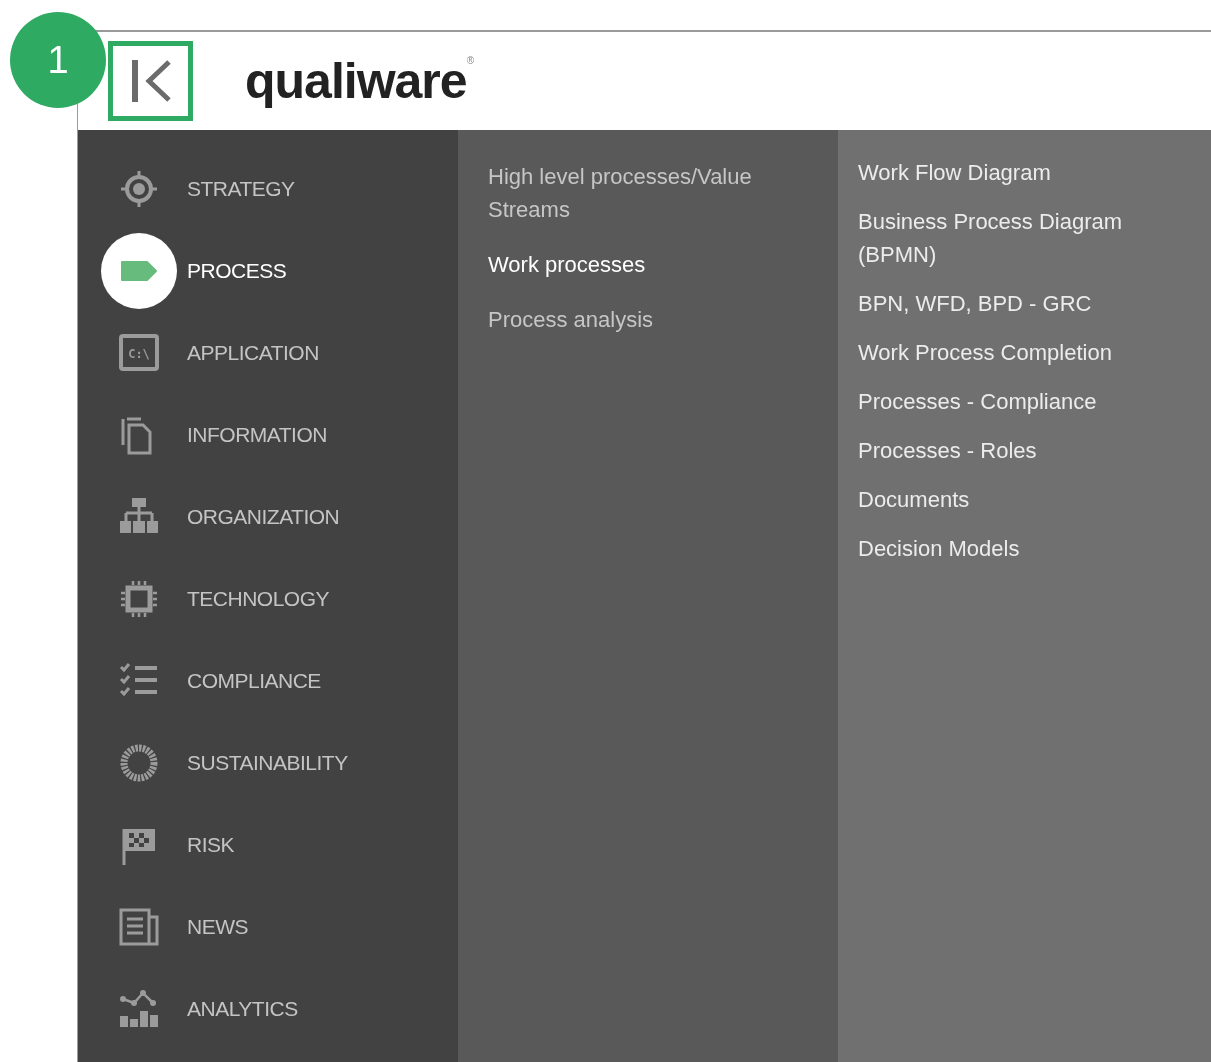 This screenshot has width=1211, height=1062. What do you see at coordinates (470, 61) in the screenshot?
I see `registered-mark: ®` at bounding box center [470, 61].